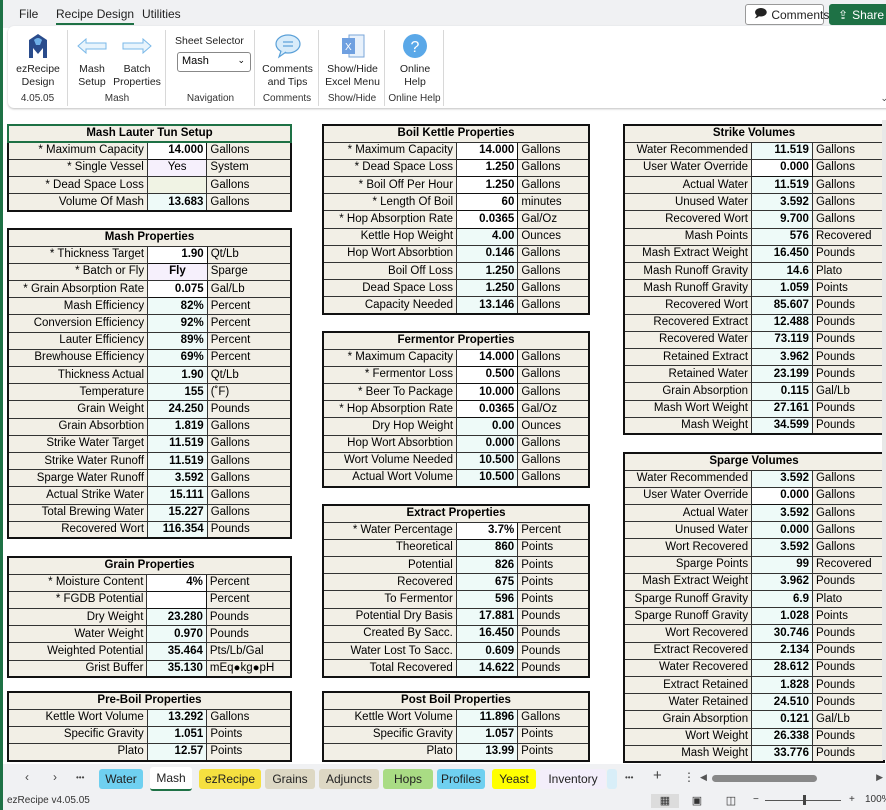  Describe the element at coordinates (214, 62) in the screenshot. I see `sheet-selector-dropdown: Mash ⌄` at that location.